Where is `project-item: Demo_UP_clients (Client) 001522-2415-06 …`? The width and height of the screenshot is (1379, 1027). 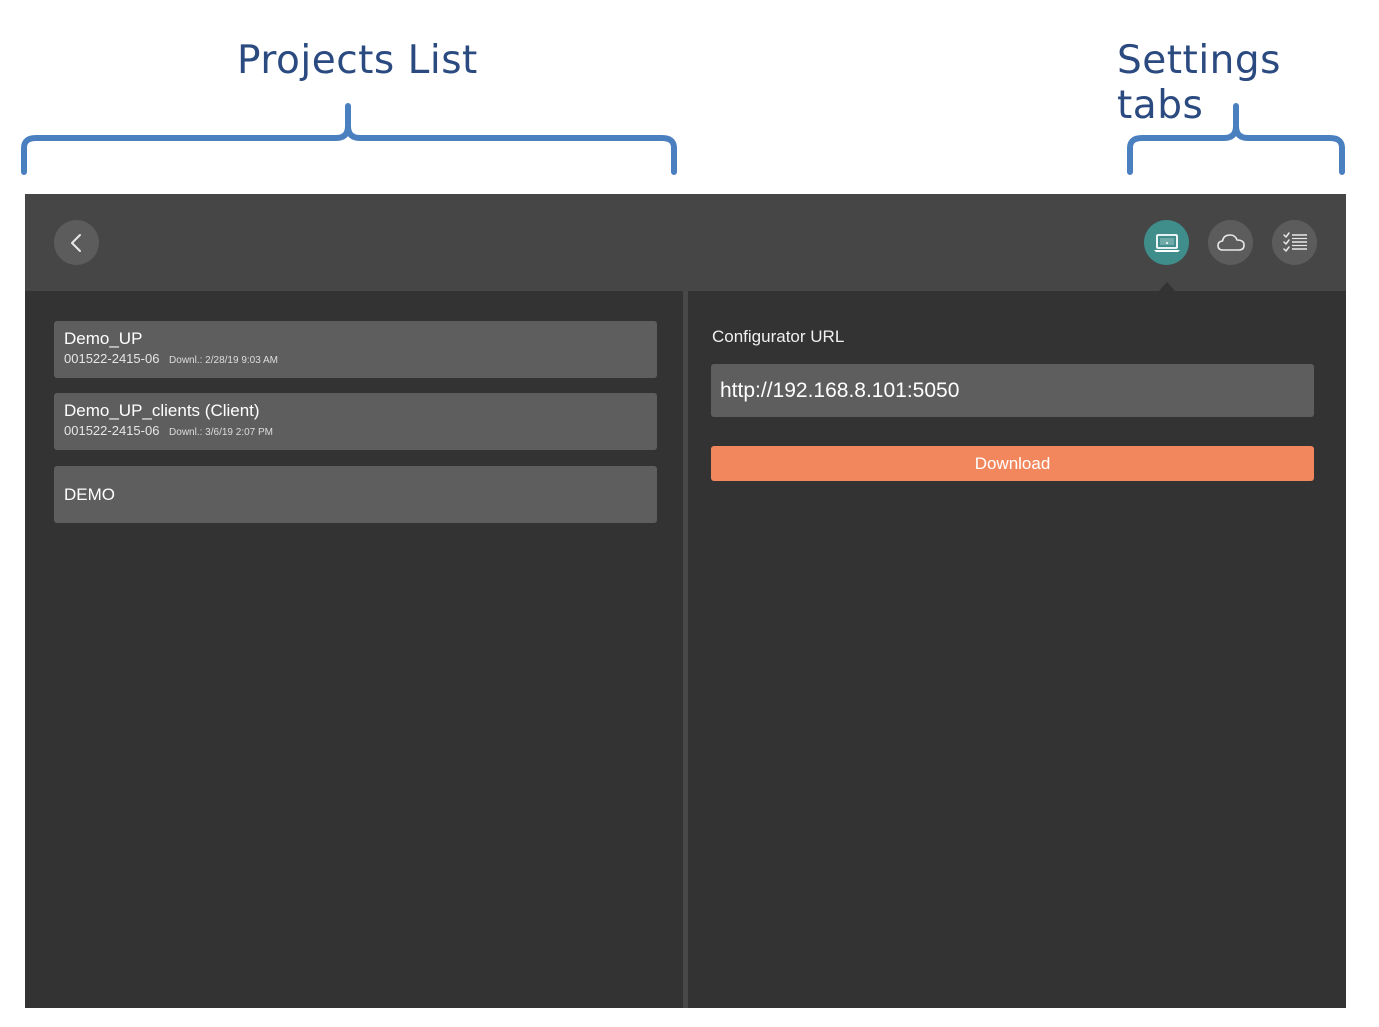
project-item: Demo_UP_clients (Client) 001522-2415-06 … is located at coordinates (355, 421).